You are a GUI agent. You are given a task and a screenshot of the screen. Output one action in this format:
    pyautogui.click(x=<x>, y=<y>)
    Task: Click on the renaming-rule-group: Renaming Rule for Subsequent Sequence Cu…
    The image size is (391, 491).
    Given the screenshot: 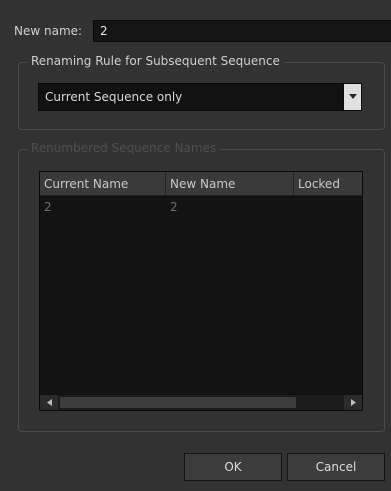 What is the action you would take?
    pyautogui.click(x=201, y=92)
    